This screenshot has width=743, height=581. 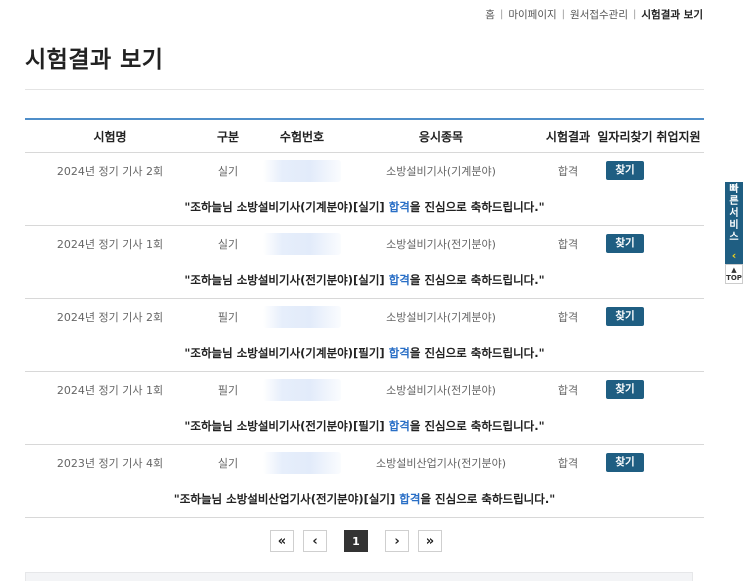 I want to click on breadcrumb-home: 홈, so click(x=490, y=14).